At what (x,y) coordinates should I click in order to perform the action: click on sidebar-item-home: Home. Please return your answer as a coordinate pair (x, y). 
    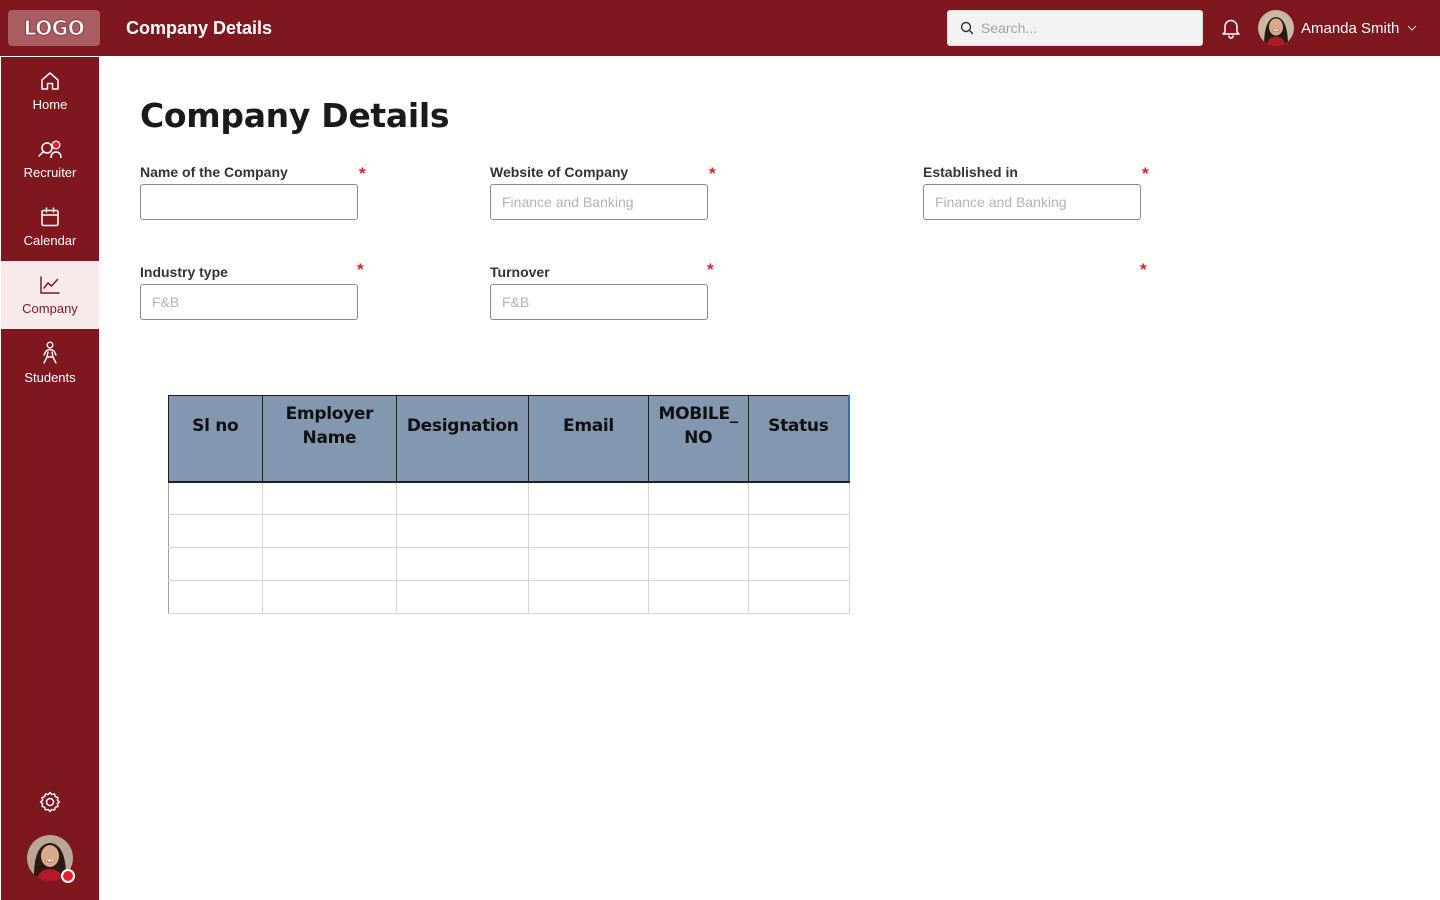
    Looking at the image, I should click on (50, 91).